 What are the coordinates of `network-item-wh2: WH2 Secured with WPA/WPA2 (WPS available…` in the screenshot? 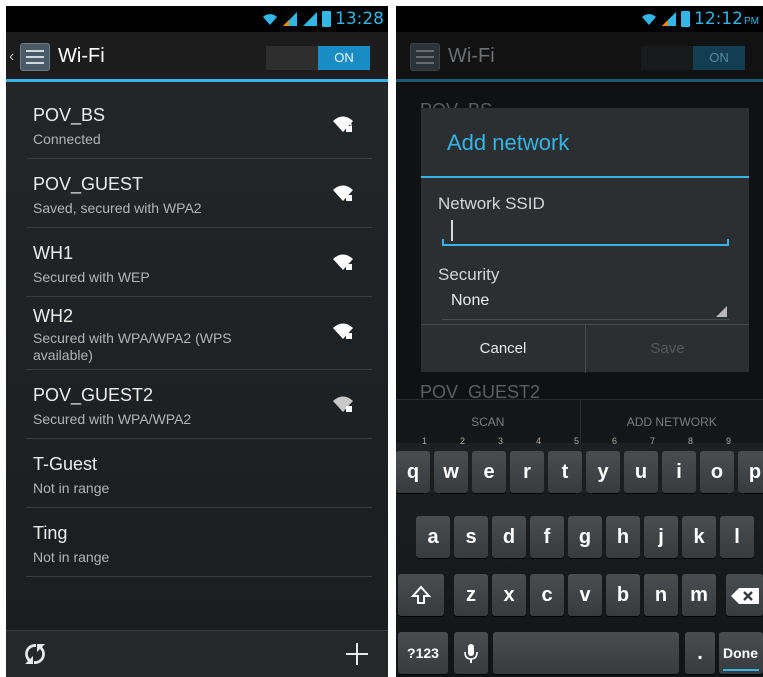 It's located at (199, 333).